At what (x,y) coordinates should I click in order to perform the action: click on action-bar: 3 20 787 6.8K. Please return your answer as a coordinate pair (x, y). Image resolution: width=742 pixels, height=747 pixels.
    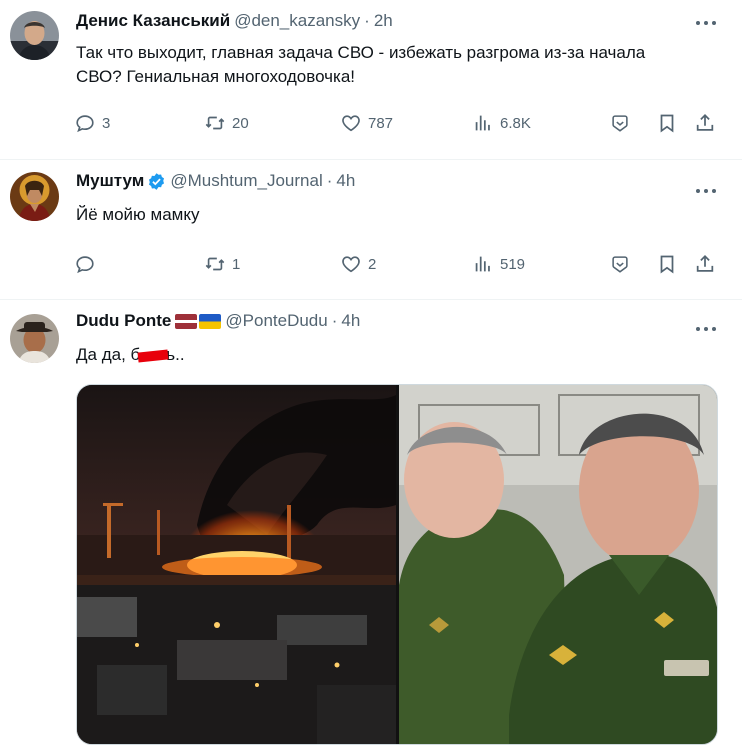
    Looking at the image, I should click on (399, 123).